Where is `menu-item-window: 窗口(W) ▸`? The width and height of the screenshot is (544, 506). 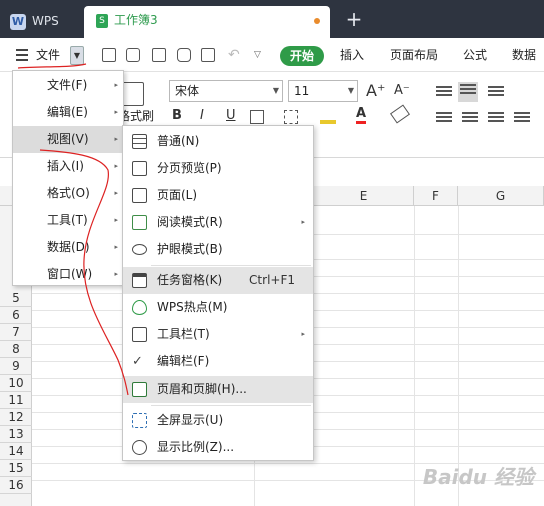 menu-item-window: 窗口(W) ▸ is located at coordinates (68, 274).